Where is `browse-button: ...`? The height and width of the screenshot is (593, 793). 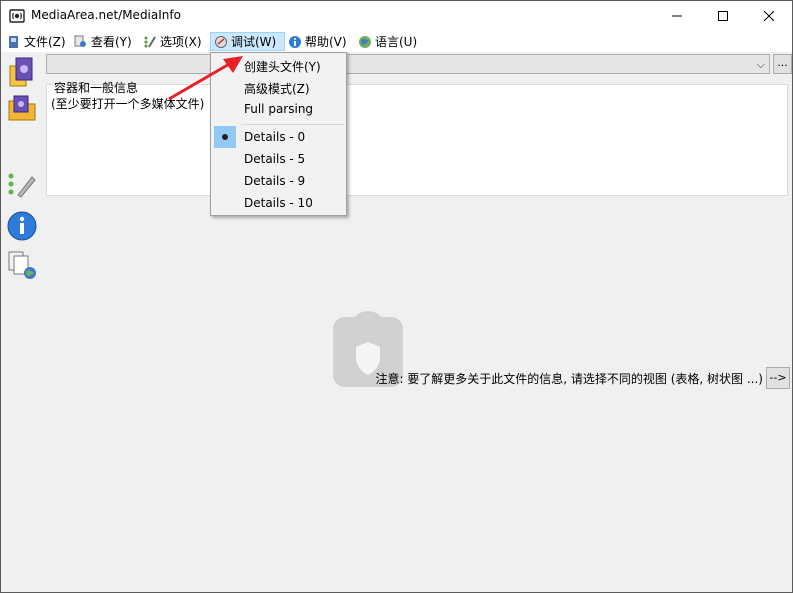 browse-button: ... is located at coordinates (782, 64).